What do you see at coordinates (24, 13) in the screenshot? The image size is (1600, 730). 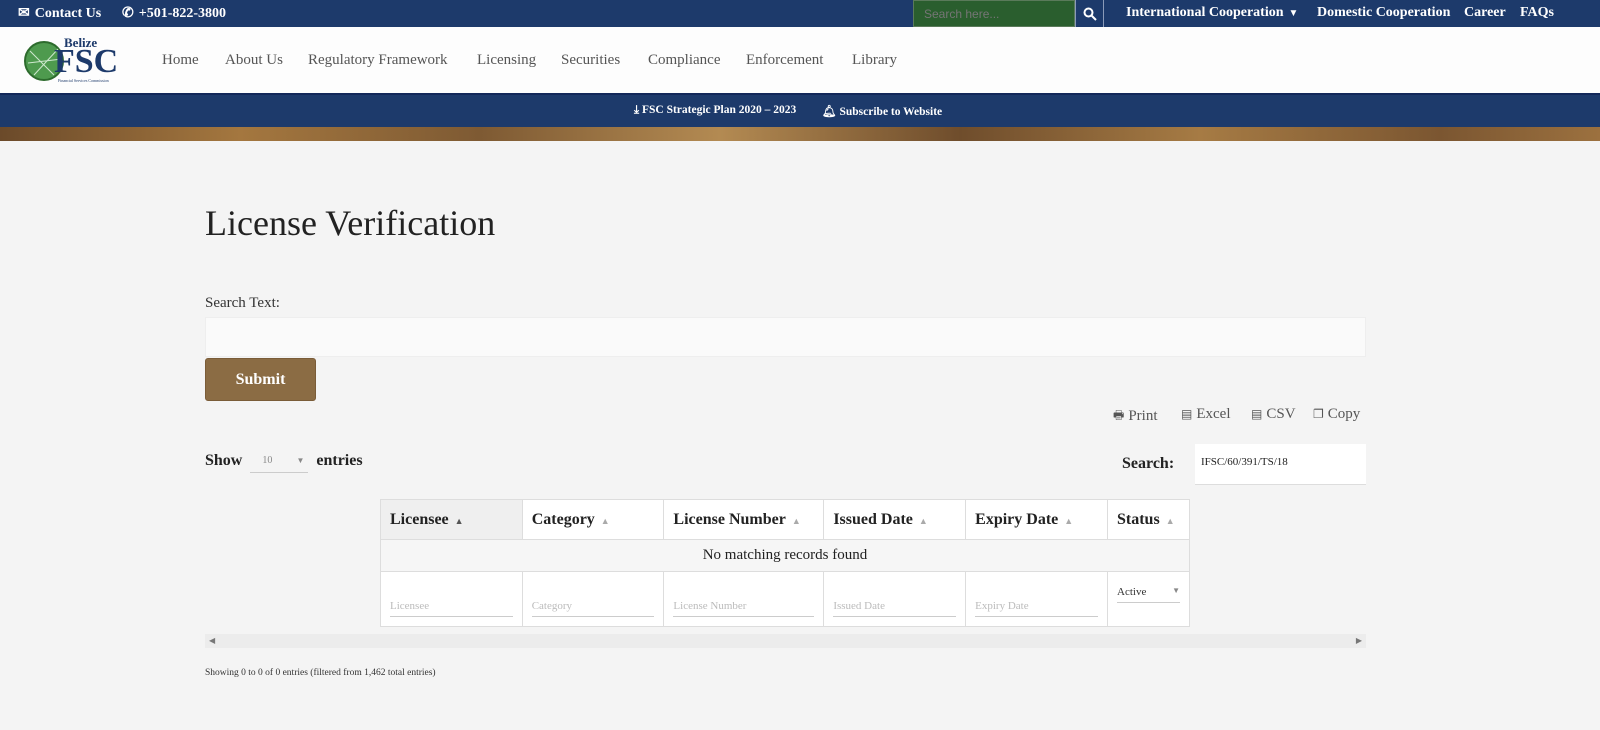 I see `envelope-icon: ✉` at bounding box center [24, 13].